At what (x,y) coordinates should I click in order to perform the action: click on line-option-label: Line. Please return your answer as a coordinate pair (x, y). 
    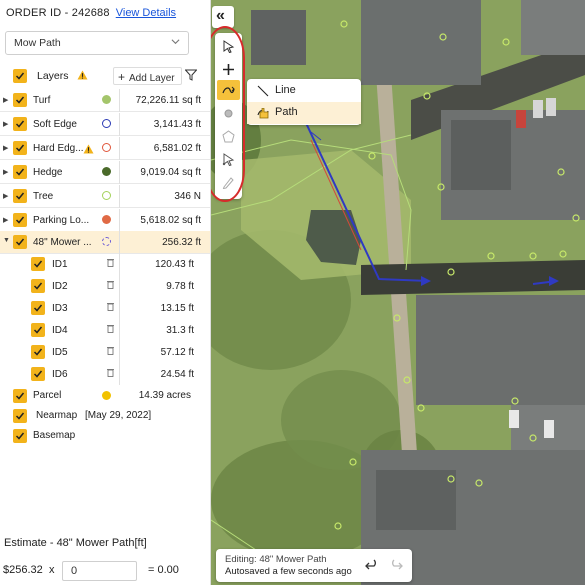
    Looking at the image, I should click on (285, 90).